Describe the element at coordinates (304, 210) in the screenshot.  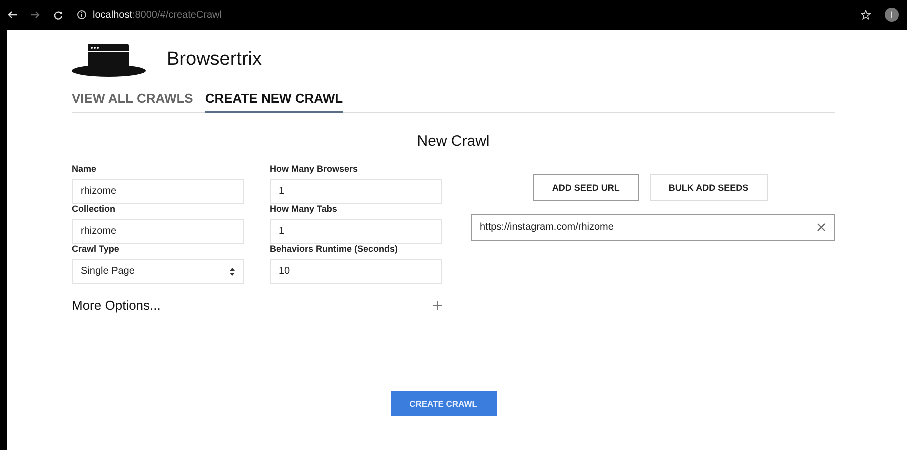
I see `field-label: How Many Tabs` at that location.